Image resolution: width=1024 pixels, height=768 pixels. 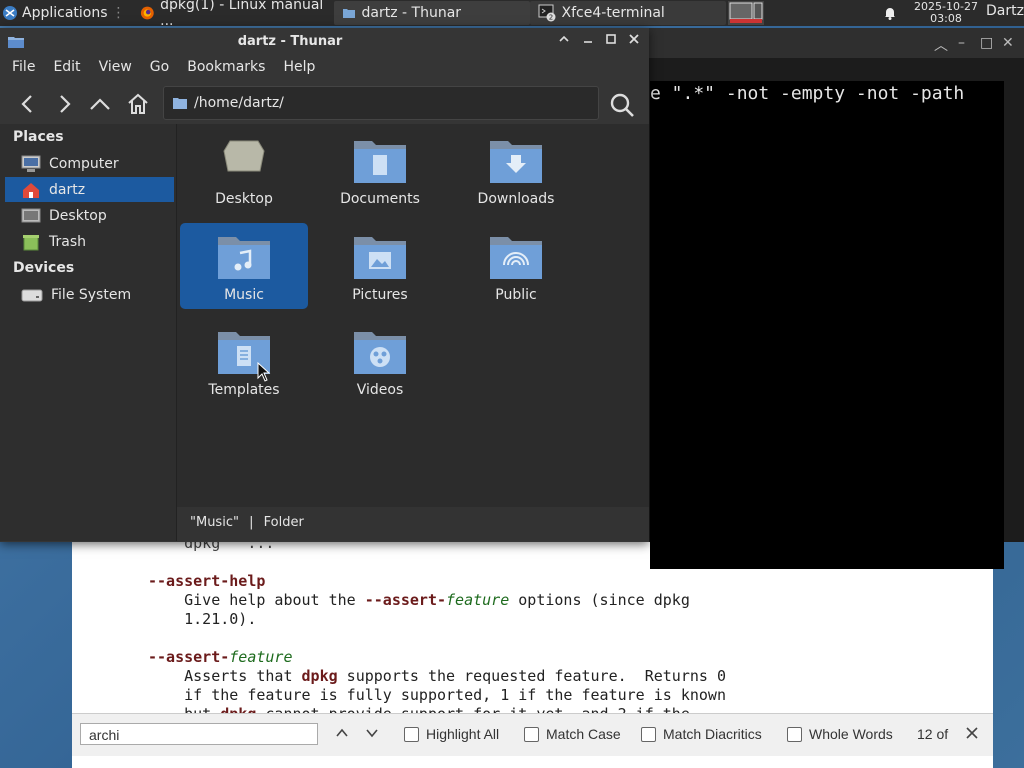 I want to click on search-button, so click(x=621, y=104).